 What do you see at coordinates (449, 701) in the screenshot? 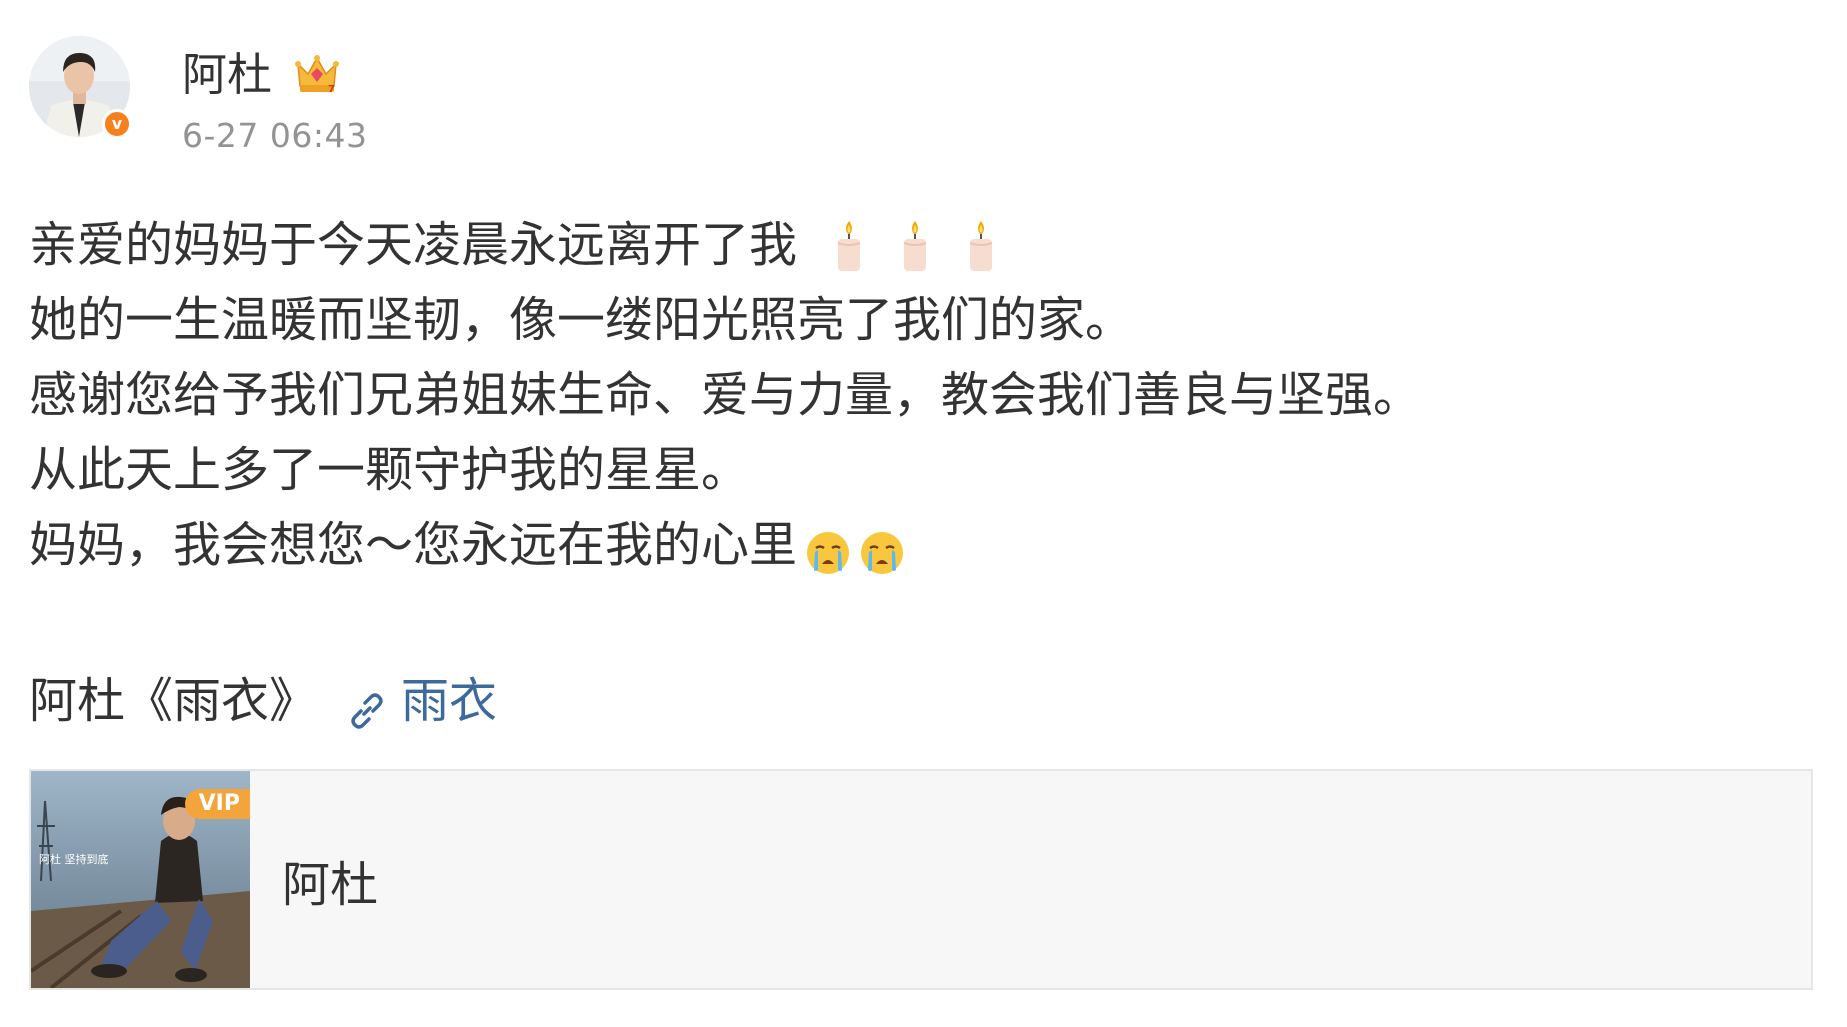
I see `music-link: 雨衣` at bounding box center [449, 701].